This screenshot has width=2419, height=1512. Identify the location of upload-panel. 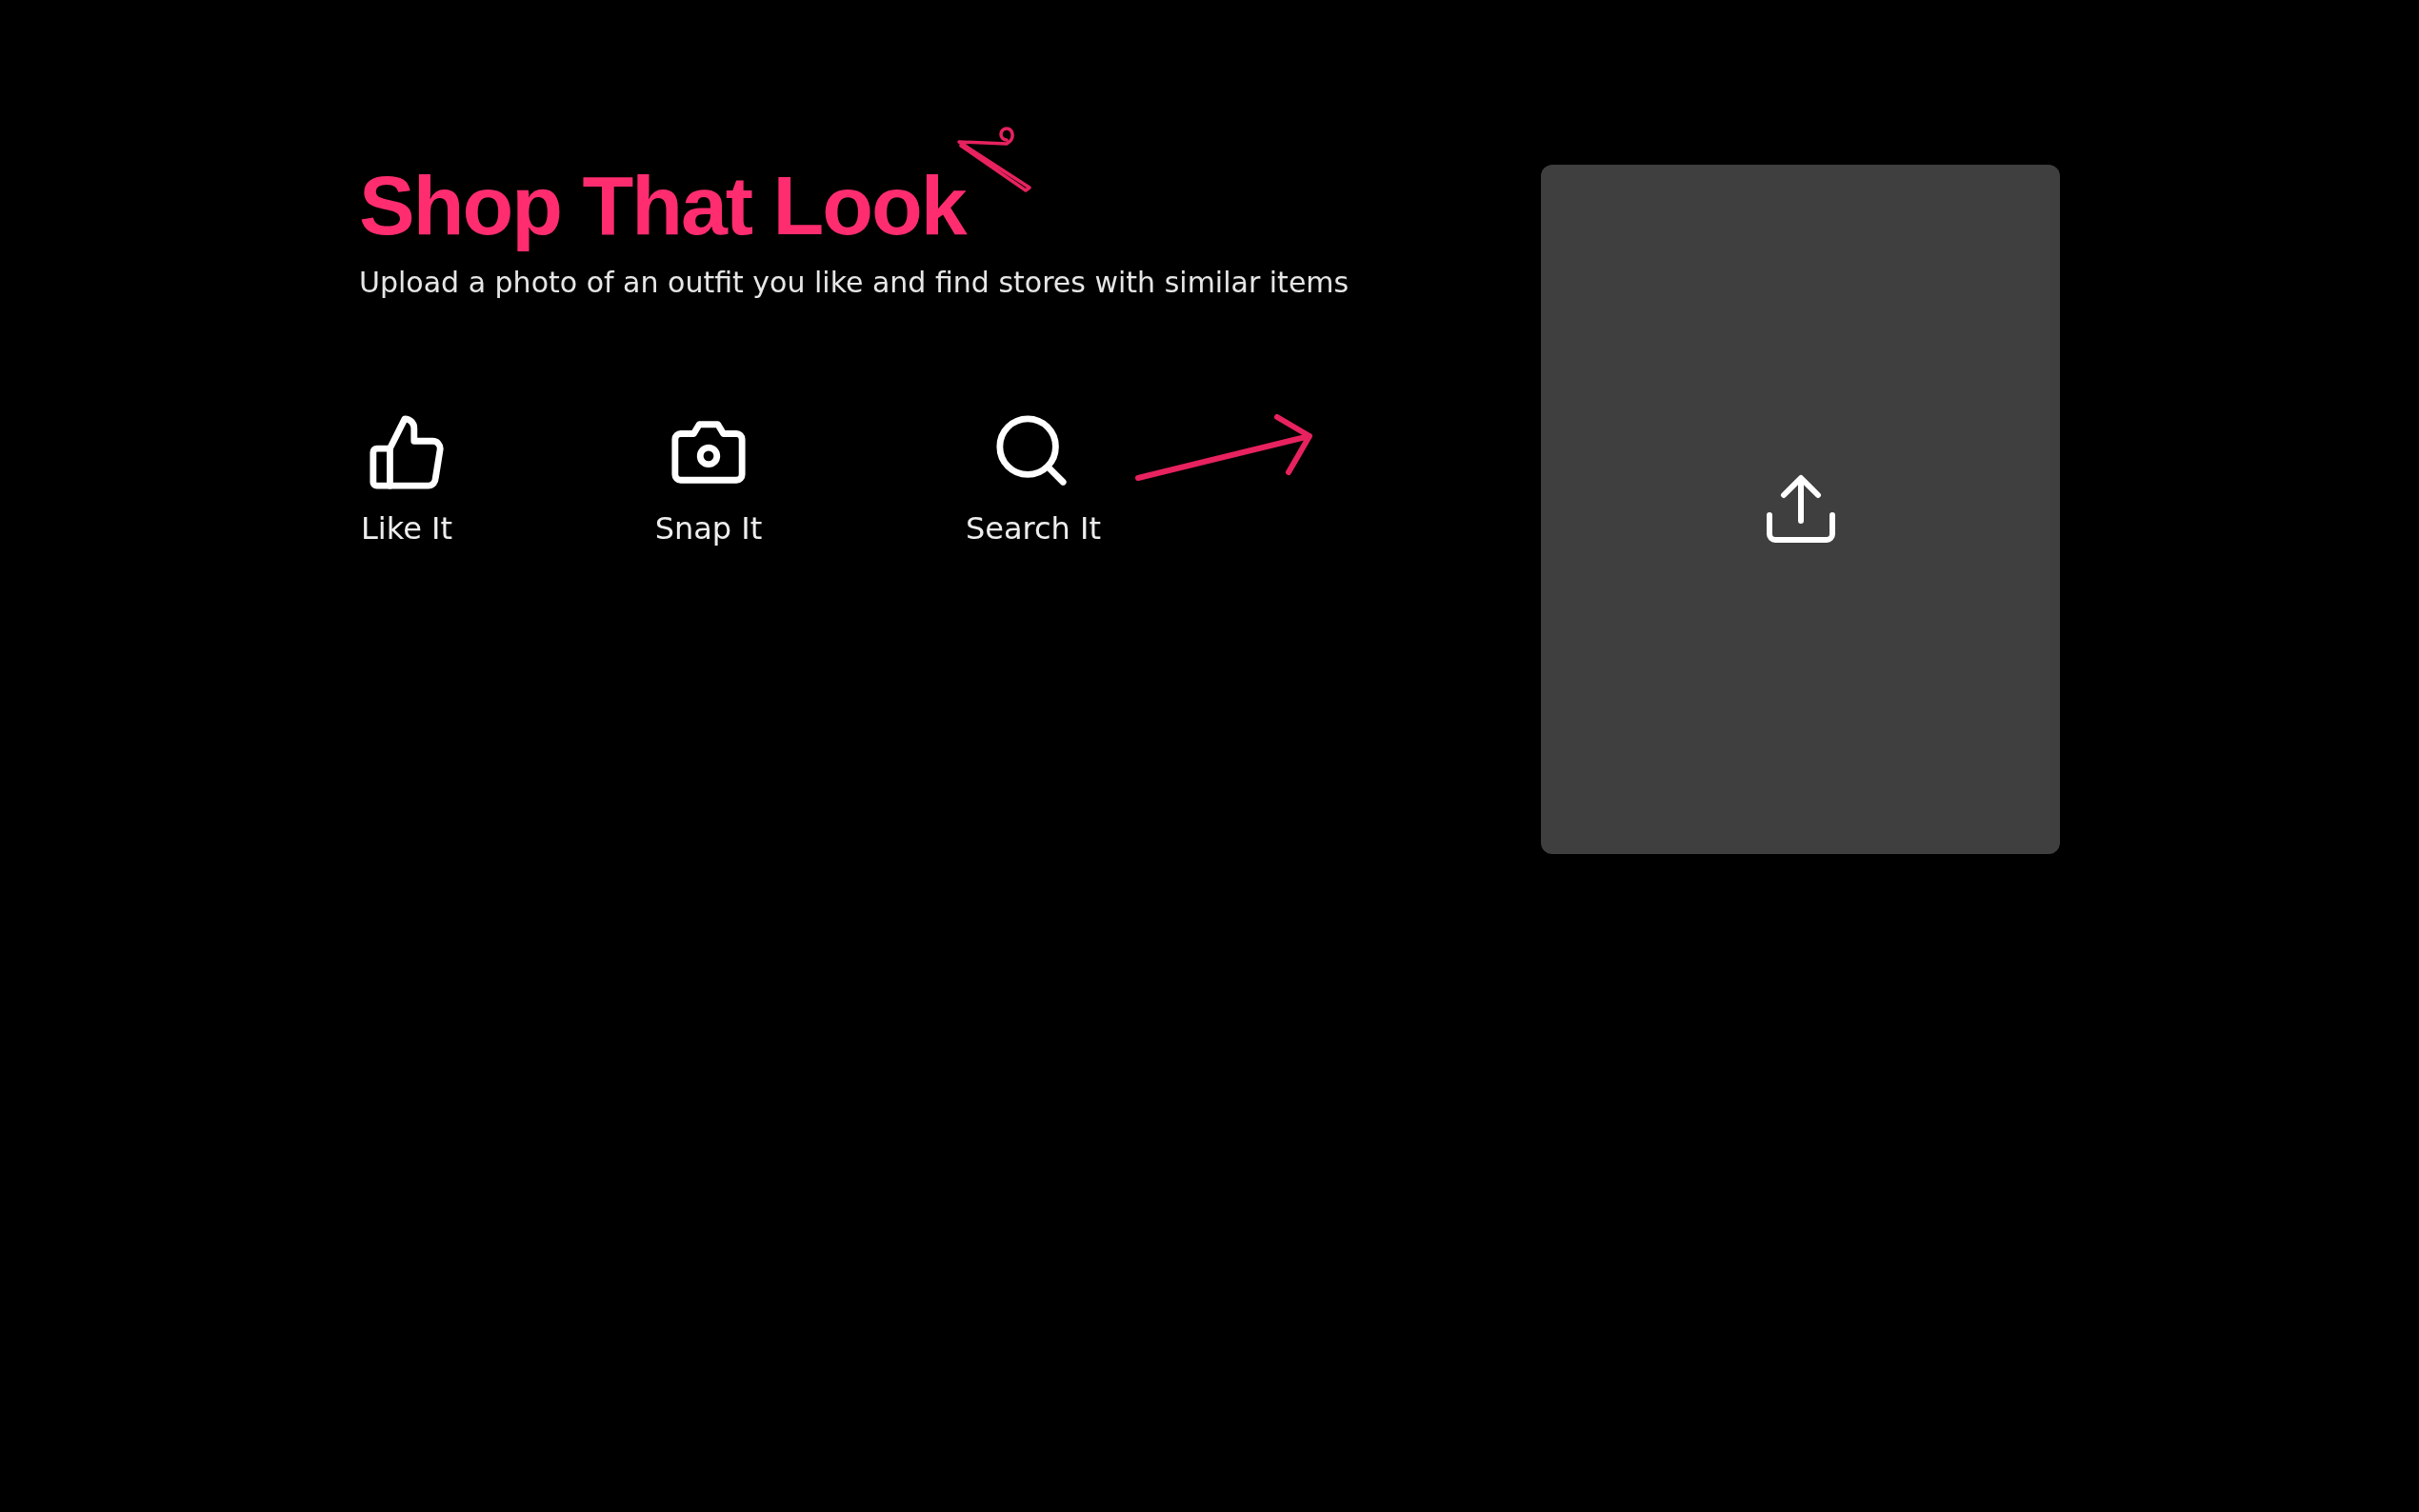
(1800, 509).